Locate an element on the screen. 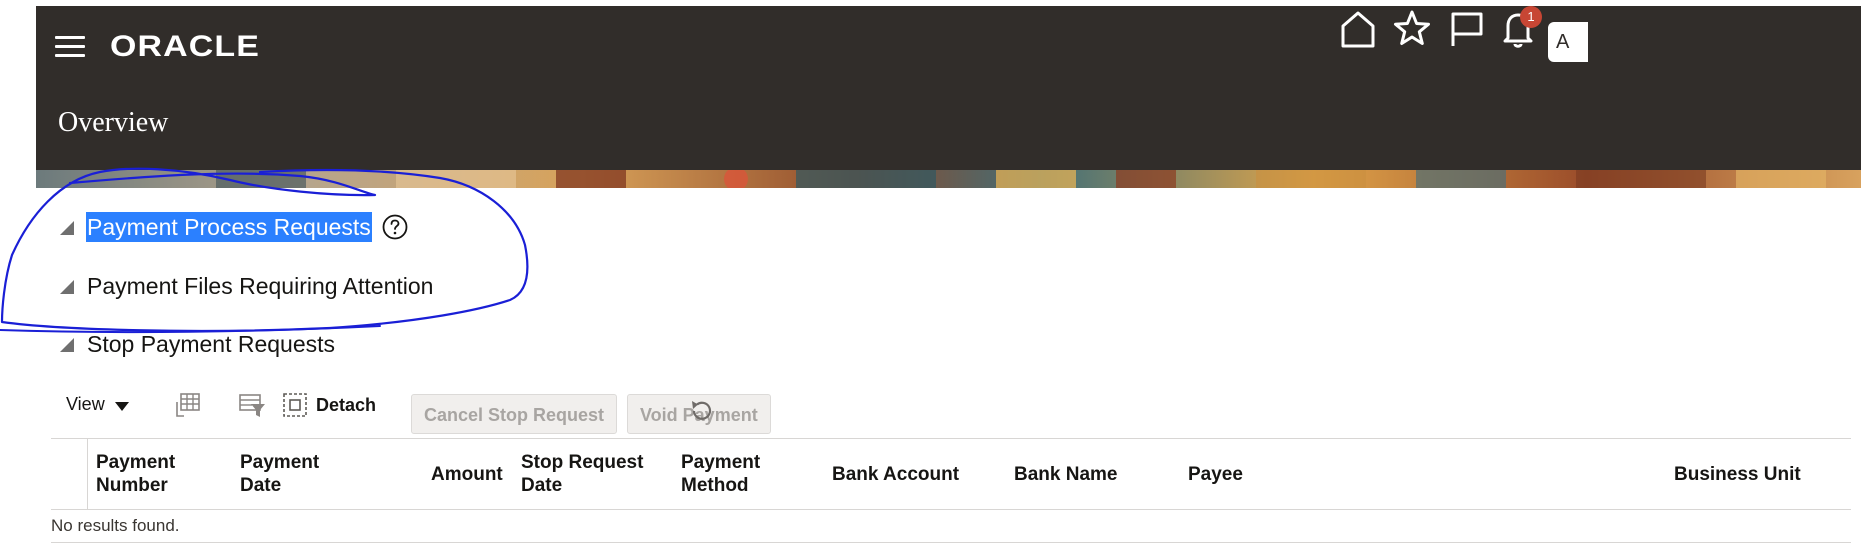  refresh-icon is located at coordinates (701, 411).